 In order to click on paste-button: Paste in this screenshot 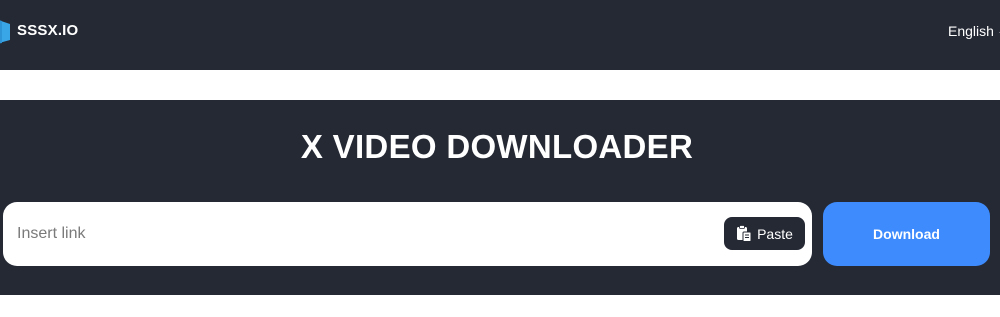, I will do `click(764, 233)`.